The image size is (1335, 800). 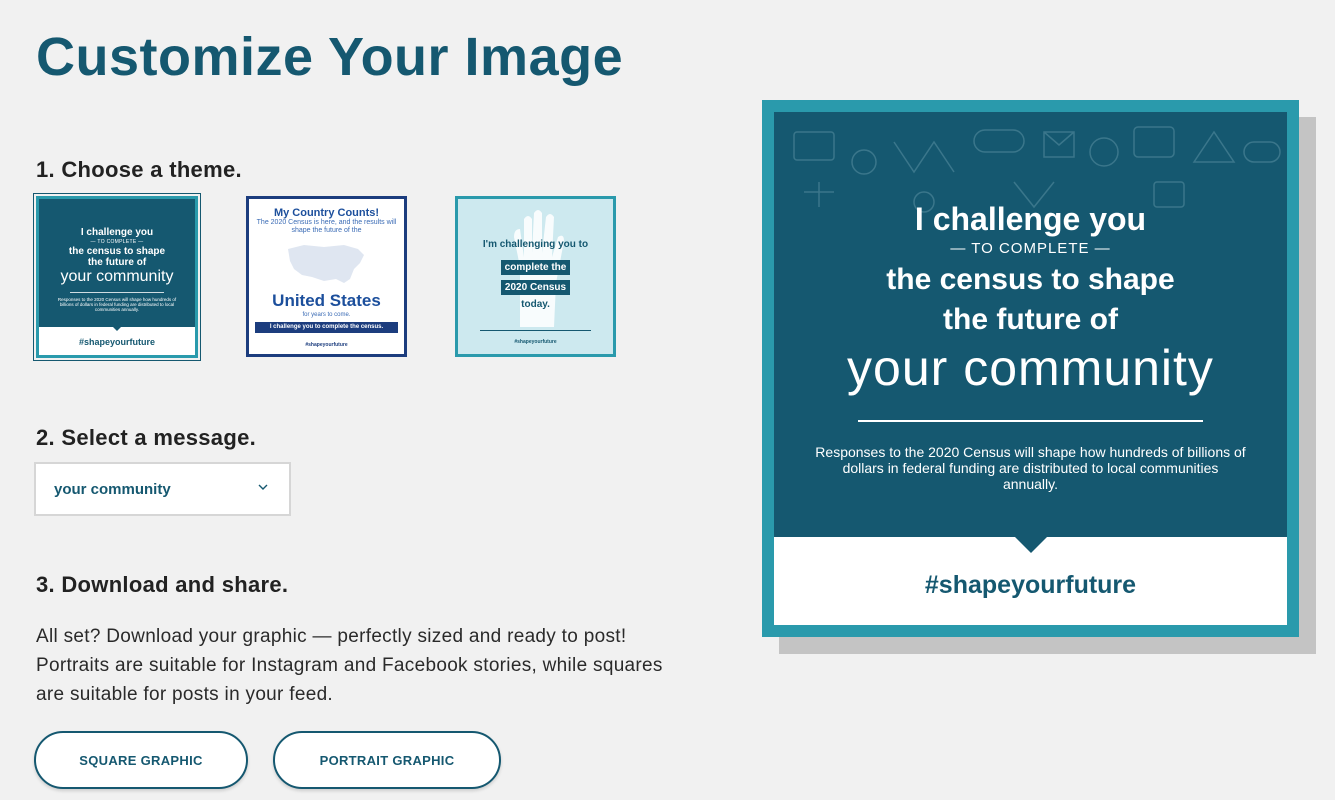 I want to click on preview-text-line: the census to shape, so click(x=1030, y=279).